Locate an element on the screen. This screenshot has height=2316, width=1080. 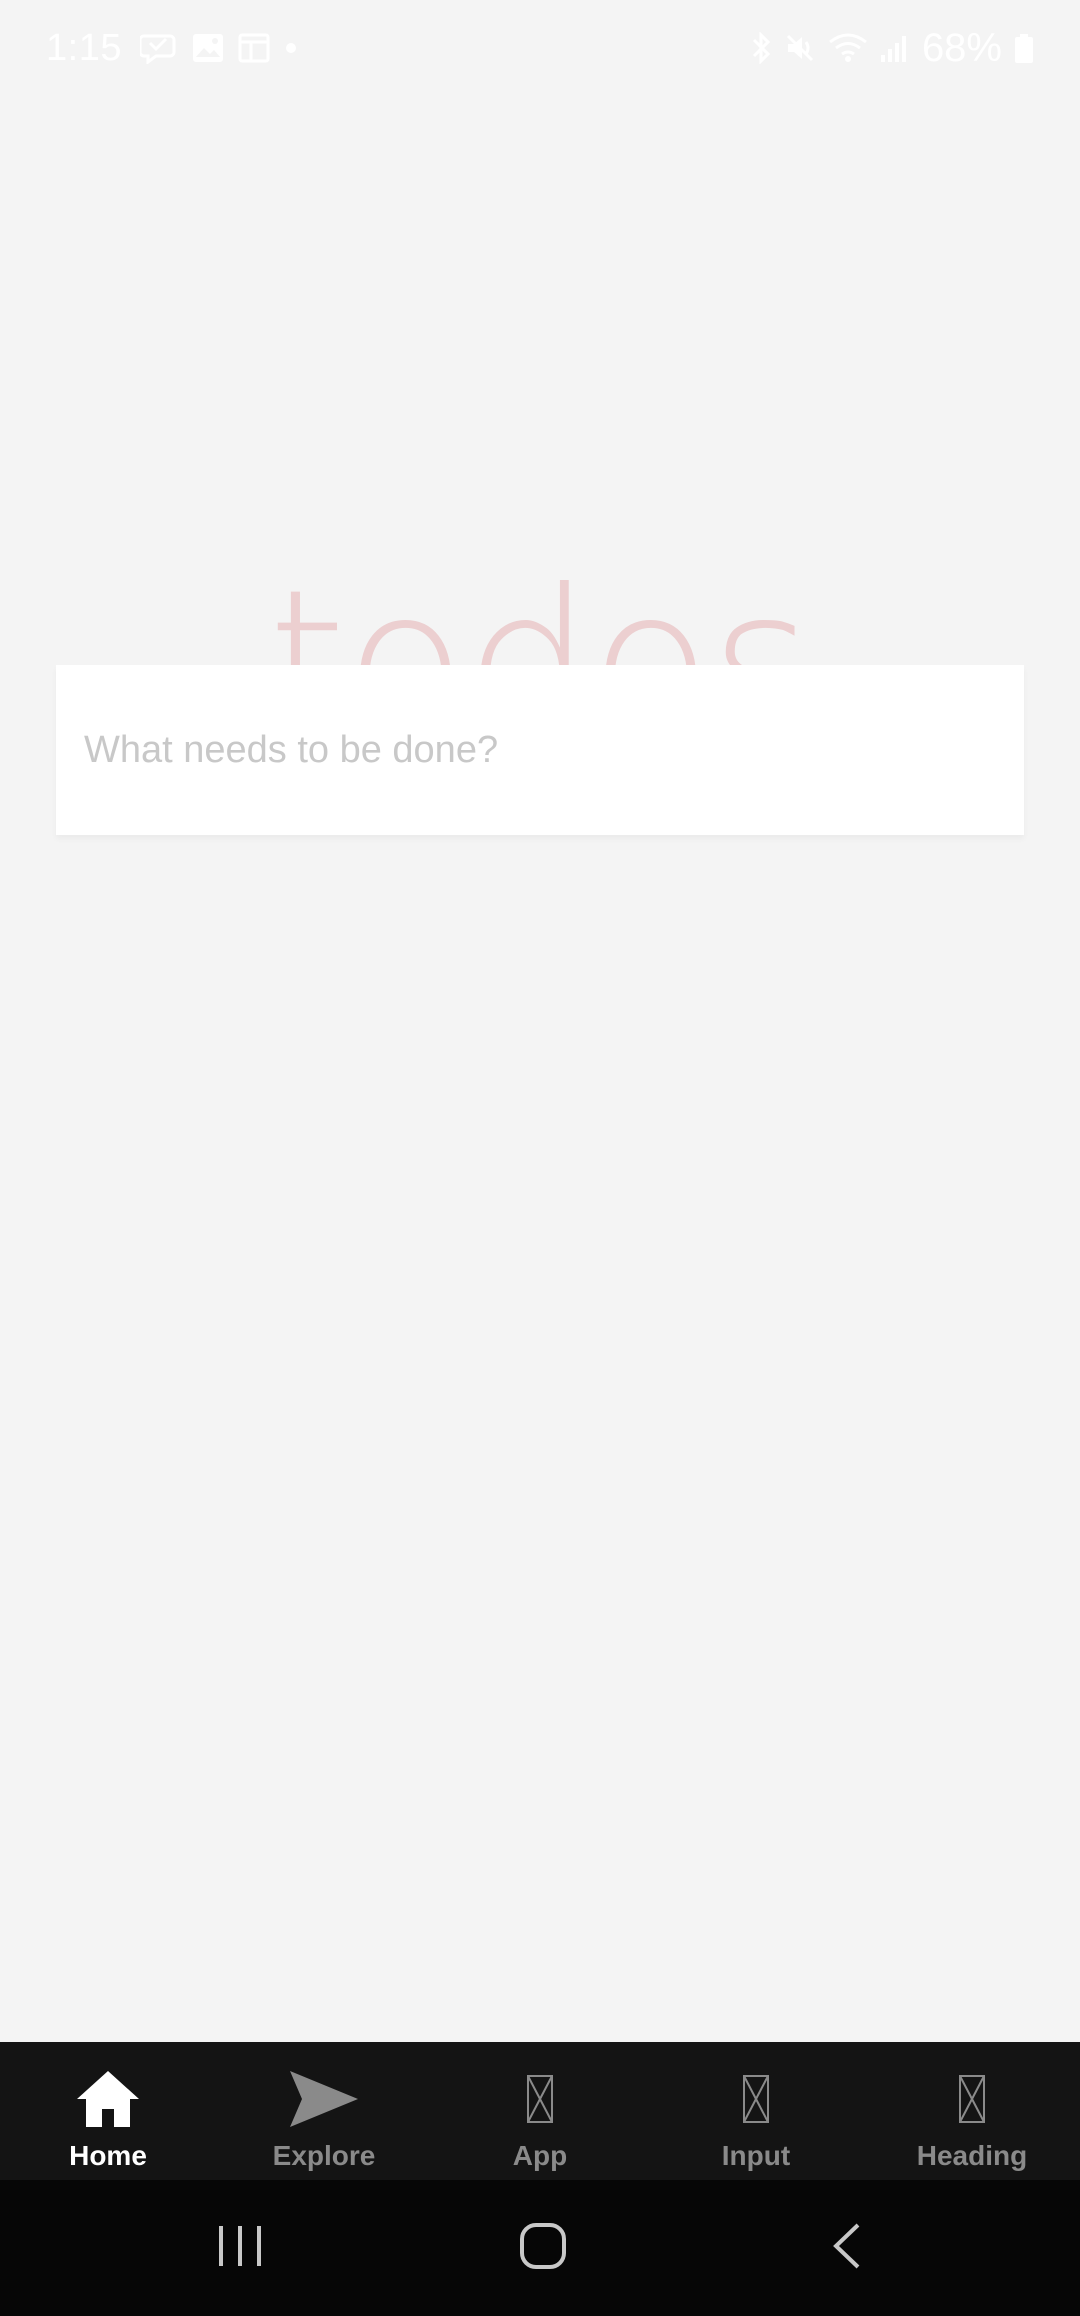
recent-apps-icon is located at coordinates (240, 2248).